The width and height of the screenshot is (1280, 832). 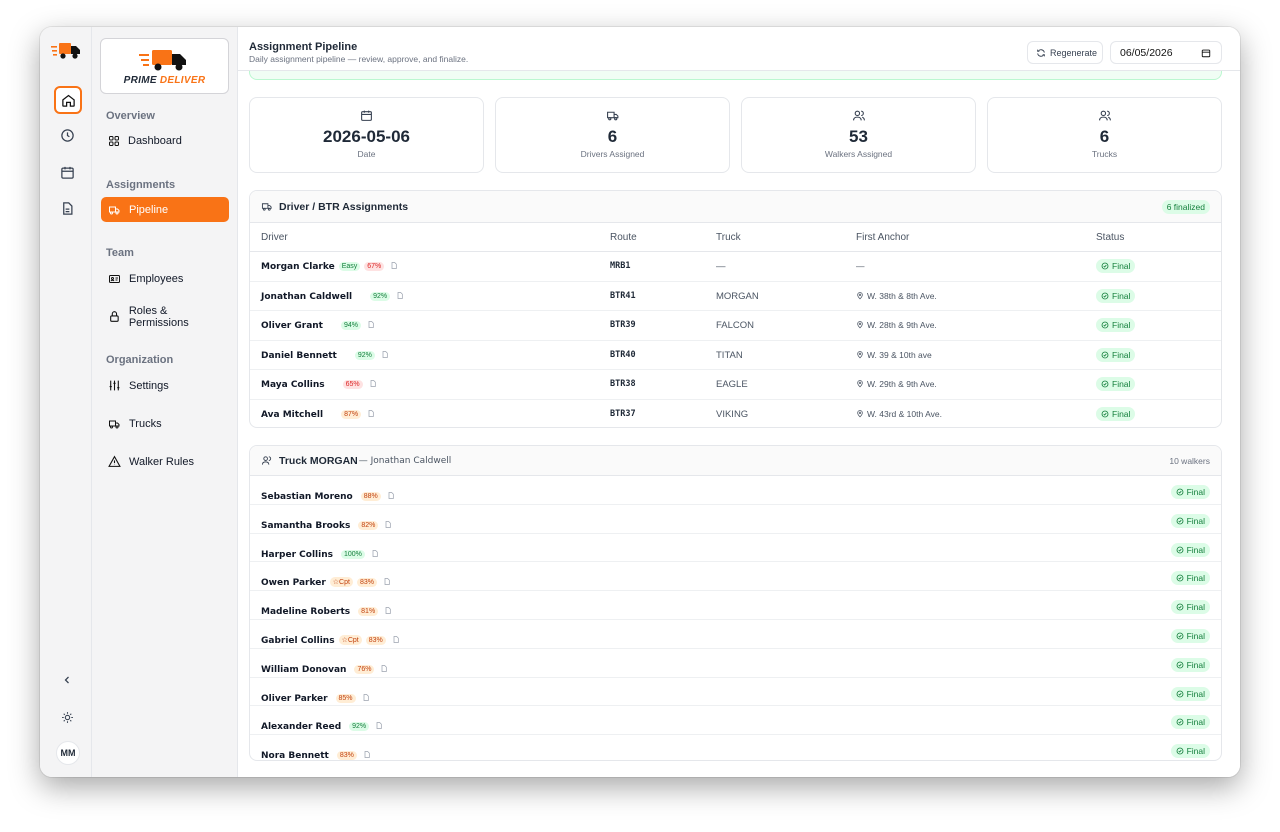 I want to click on driver-name: Maya Collins, so click(x=293, y=385).